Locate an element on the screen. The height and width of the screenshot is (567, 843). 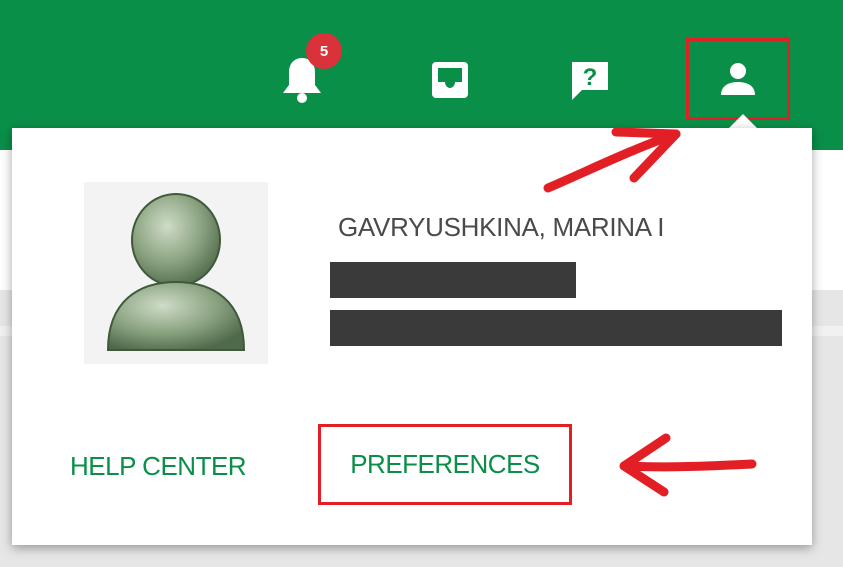
user-icon is located at coordinates (738, 79).